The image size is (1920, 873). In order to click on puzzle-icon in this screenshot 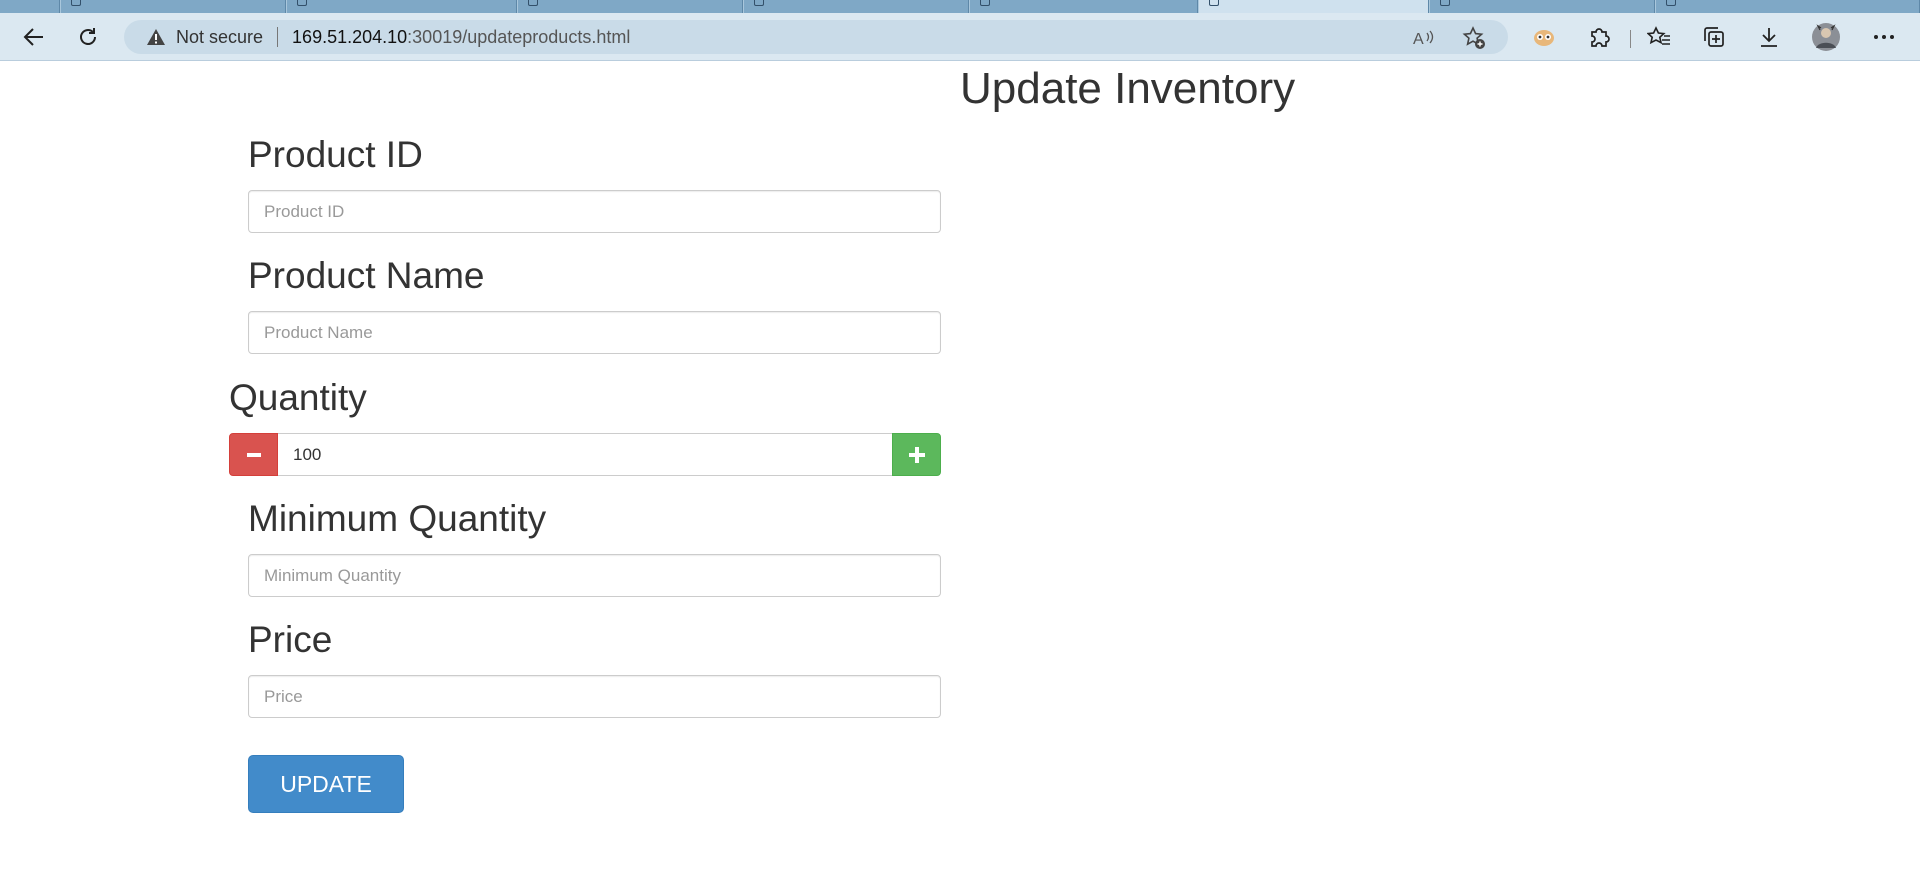, I will do `click(1600, 37)`.